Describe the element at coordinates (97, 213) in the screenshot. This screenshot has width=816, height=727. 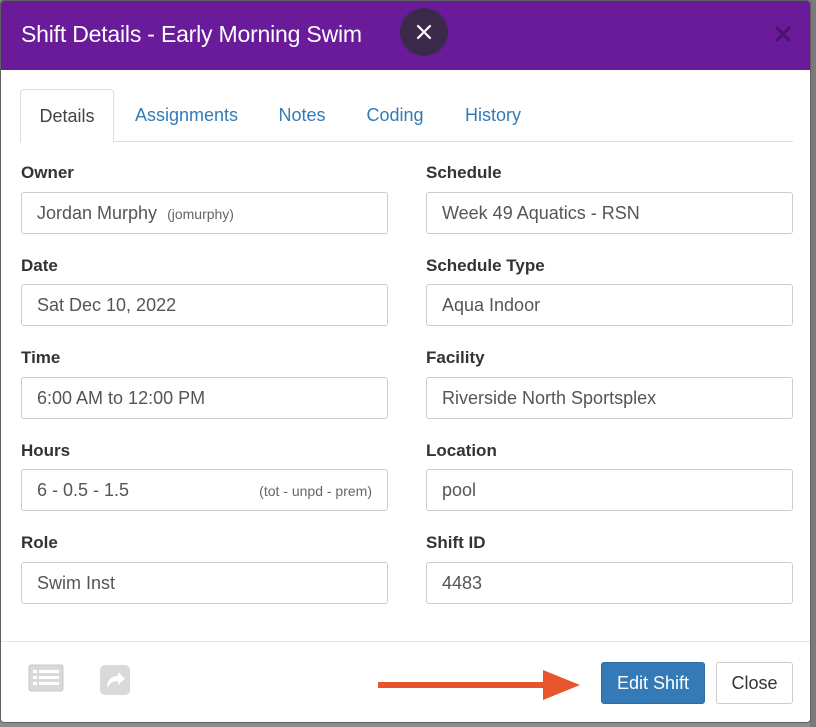
I see `owner-value: Jordan Murphy` at that location.